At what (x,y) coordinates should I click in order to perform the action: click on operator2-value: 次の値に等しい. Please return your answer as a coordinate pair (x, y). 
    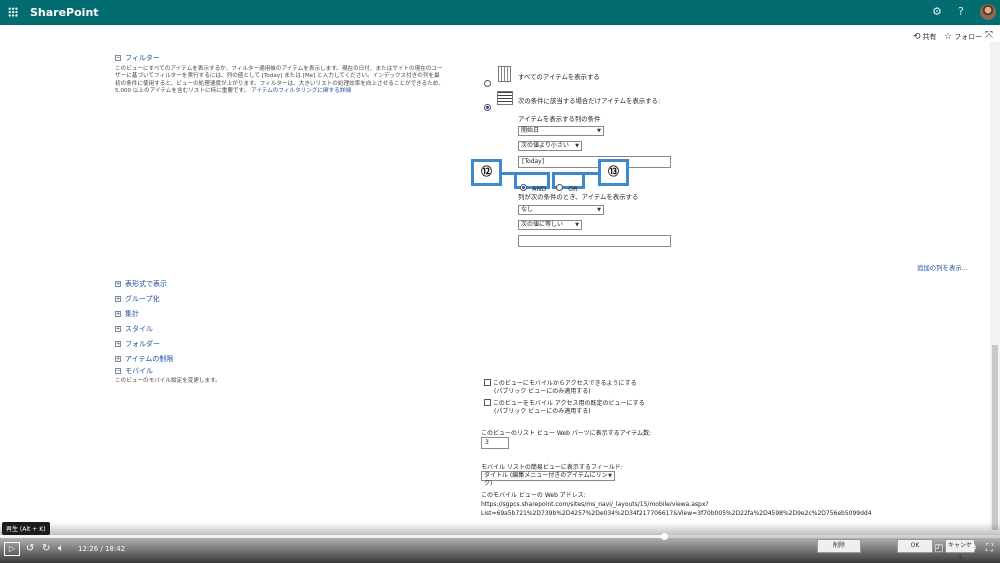
    Looking at the image, I should click on (542, 224).